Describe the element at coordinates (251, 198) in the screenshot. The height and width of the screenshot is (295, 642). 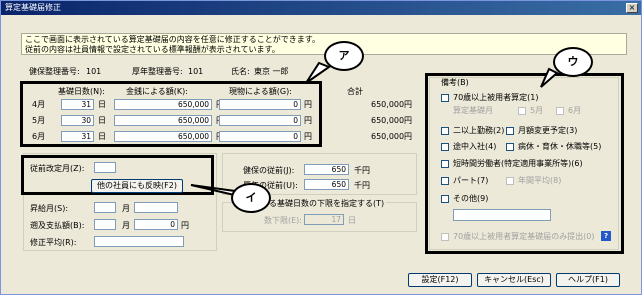
I see `callout-i: イ` at that location.